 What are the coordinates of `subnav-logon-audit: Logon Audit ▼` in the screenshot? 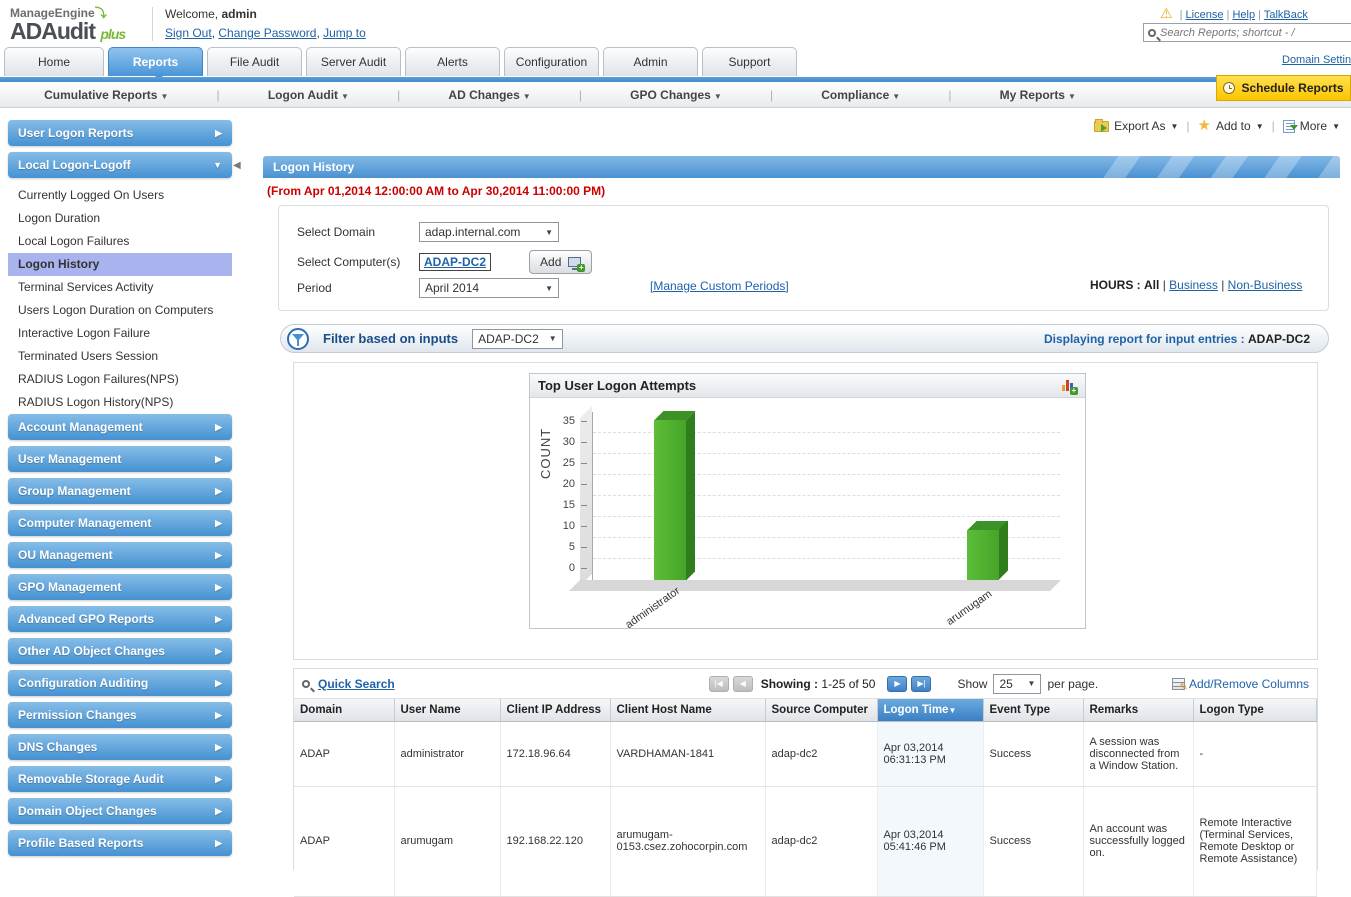 It's located at (308, 95).